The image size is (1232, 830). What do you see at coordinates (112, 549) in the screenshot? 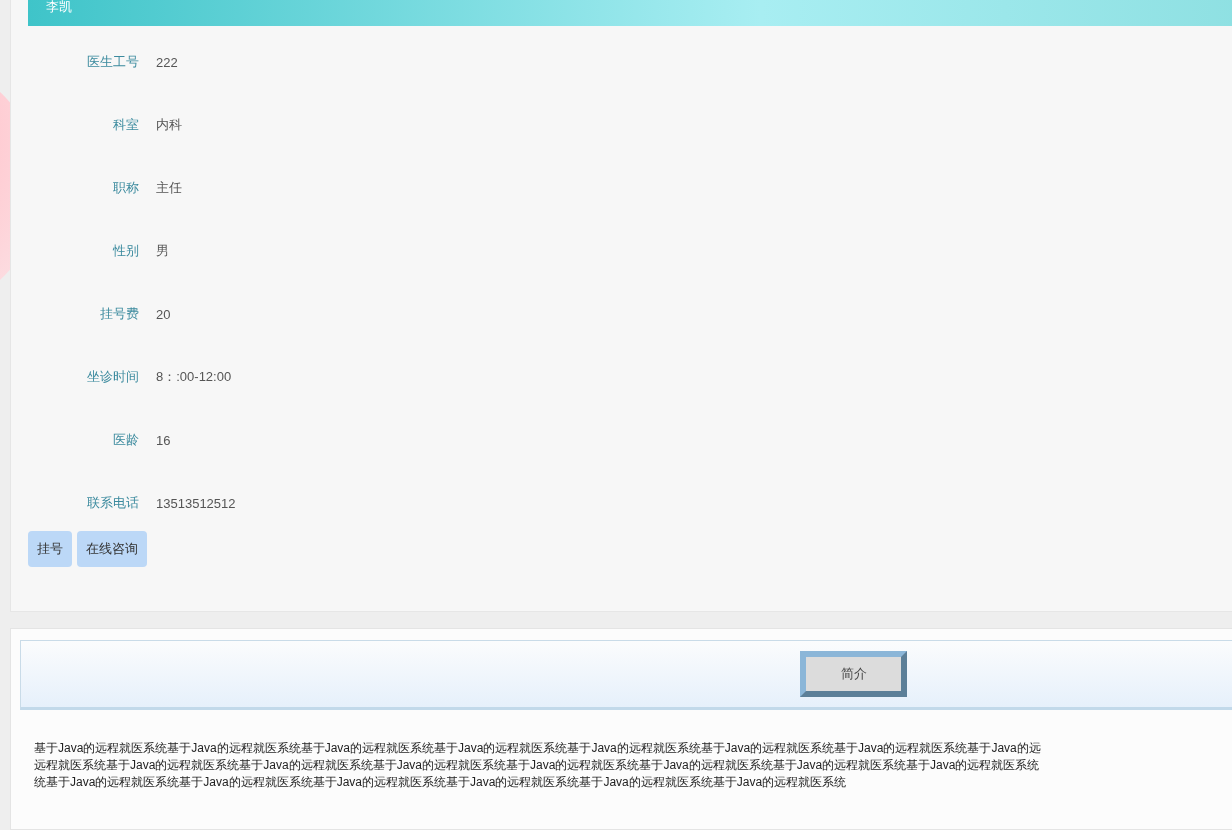
I see `consult-button: 在线咨询` at bounding box center [112, 549].